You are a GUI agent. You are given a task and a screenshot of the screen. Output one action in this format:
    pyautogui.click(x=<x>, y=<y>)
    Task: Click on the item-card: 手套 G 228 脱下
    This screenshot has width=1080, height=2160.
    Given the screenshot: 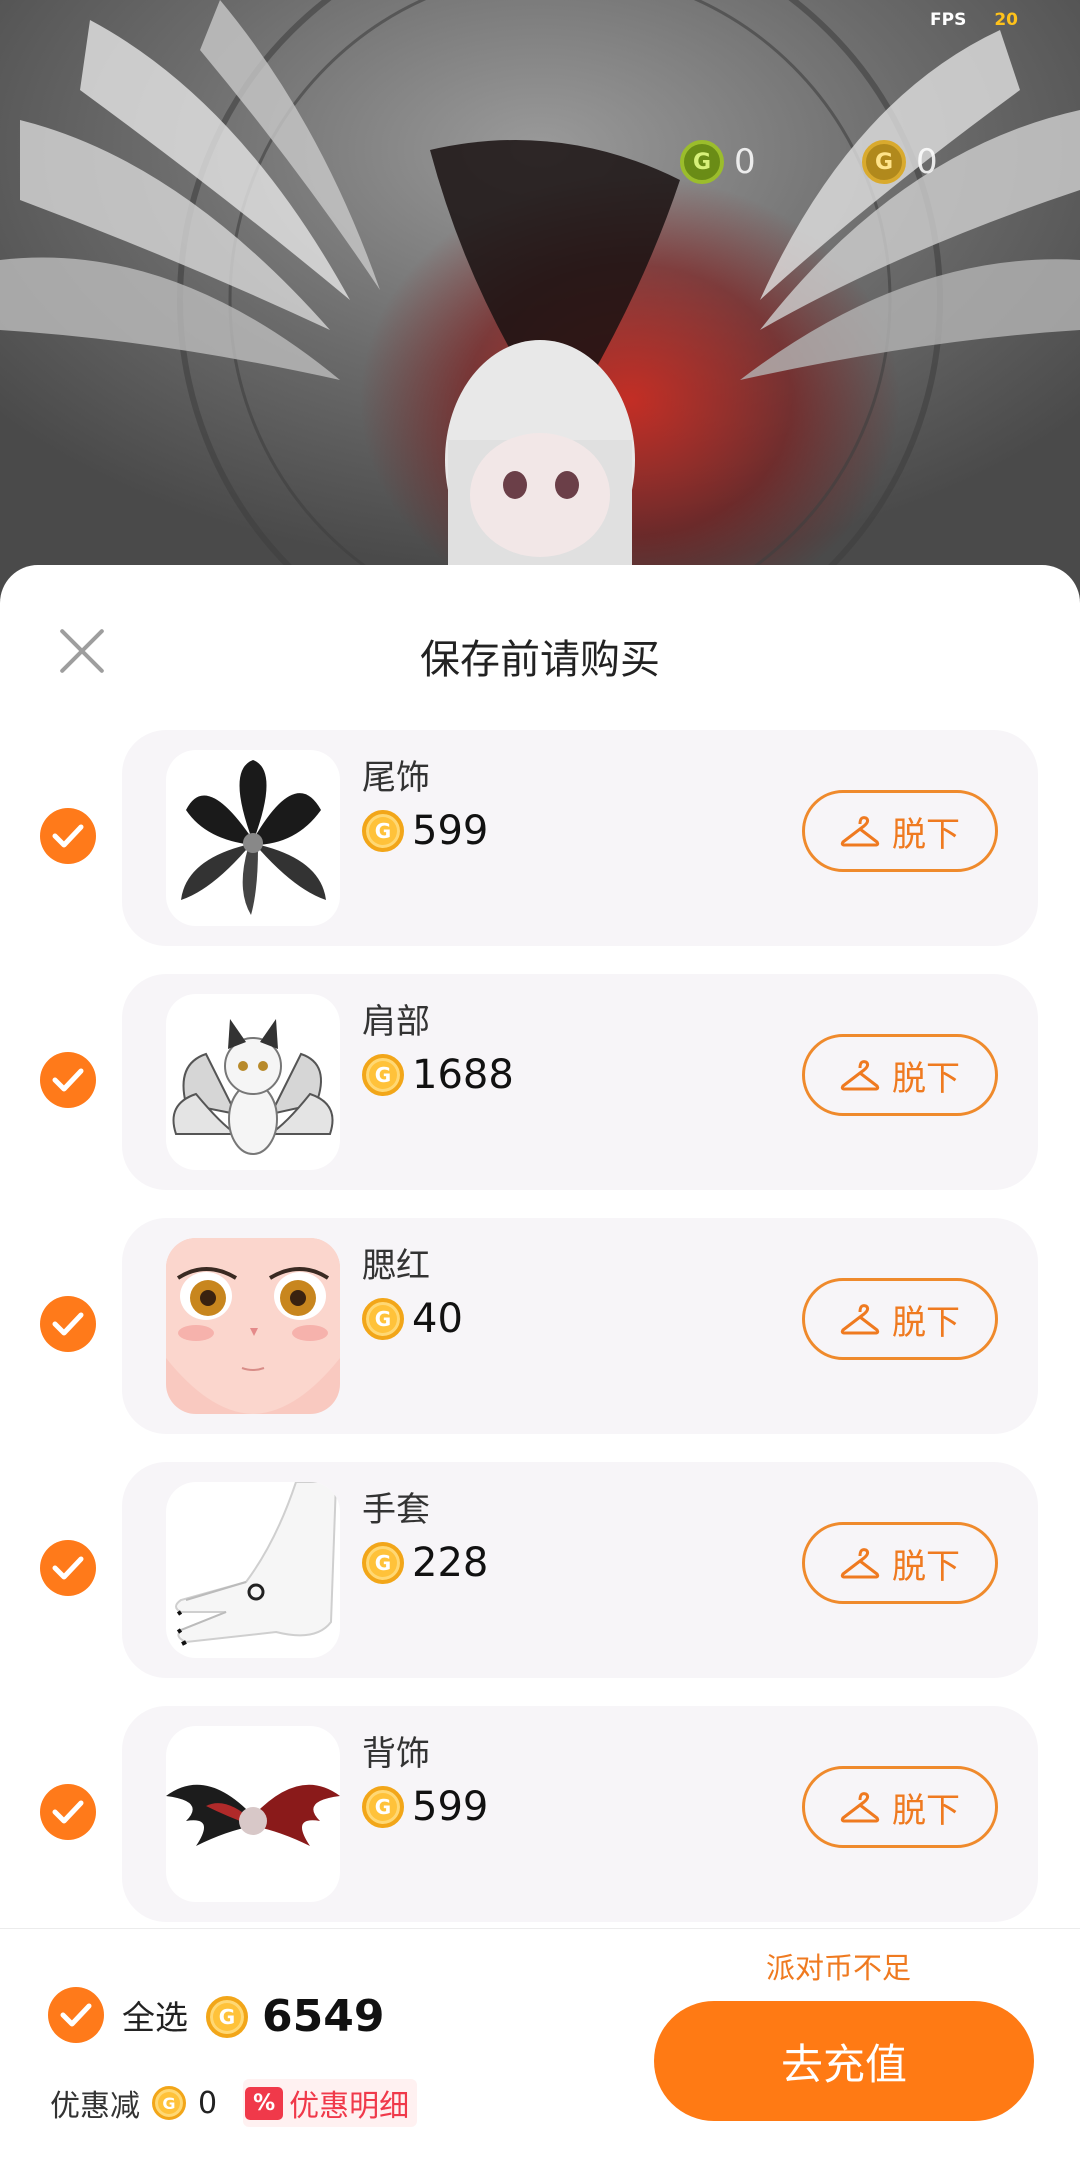 What is the action you would take?
    pyautogui.click(x=580, y=1570)
    